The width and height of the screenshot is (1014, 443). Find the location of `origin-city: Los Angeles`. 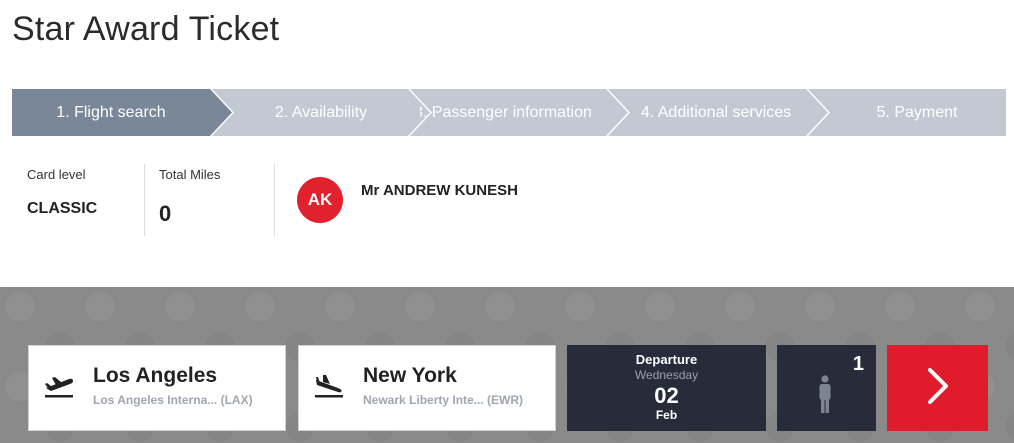

origin-city: Los Angeles is located at coordinates (155, 375).